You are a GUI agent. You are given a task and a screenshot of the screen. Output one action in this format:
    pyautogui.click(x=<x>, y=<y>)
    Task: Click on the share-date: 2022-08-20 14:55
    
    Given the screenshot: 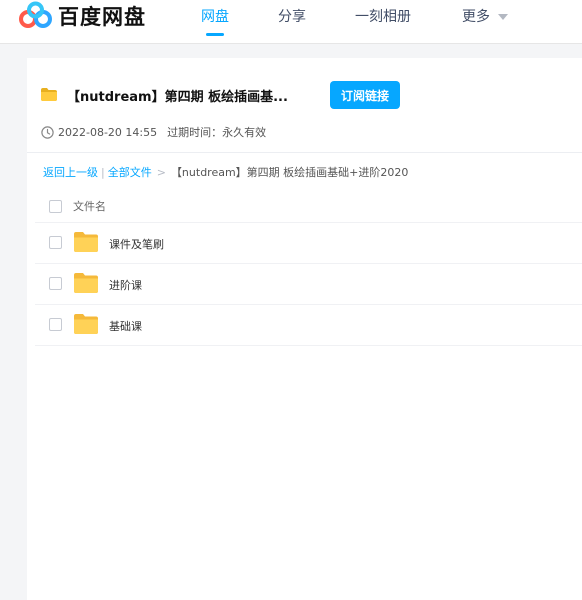 What is the action you would take?
    pyautogui.click(x=108, y=132)
    